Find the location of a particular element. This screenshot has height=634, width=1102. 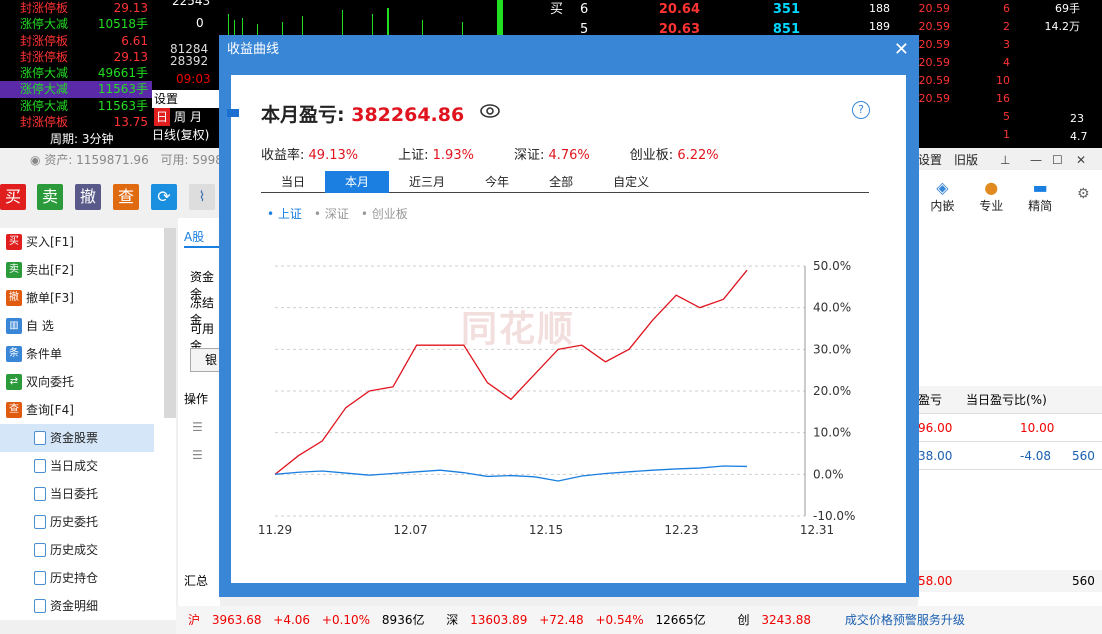

embed-icon: ◈ is located at coordinates (942, 187).